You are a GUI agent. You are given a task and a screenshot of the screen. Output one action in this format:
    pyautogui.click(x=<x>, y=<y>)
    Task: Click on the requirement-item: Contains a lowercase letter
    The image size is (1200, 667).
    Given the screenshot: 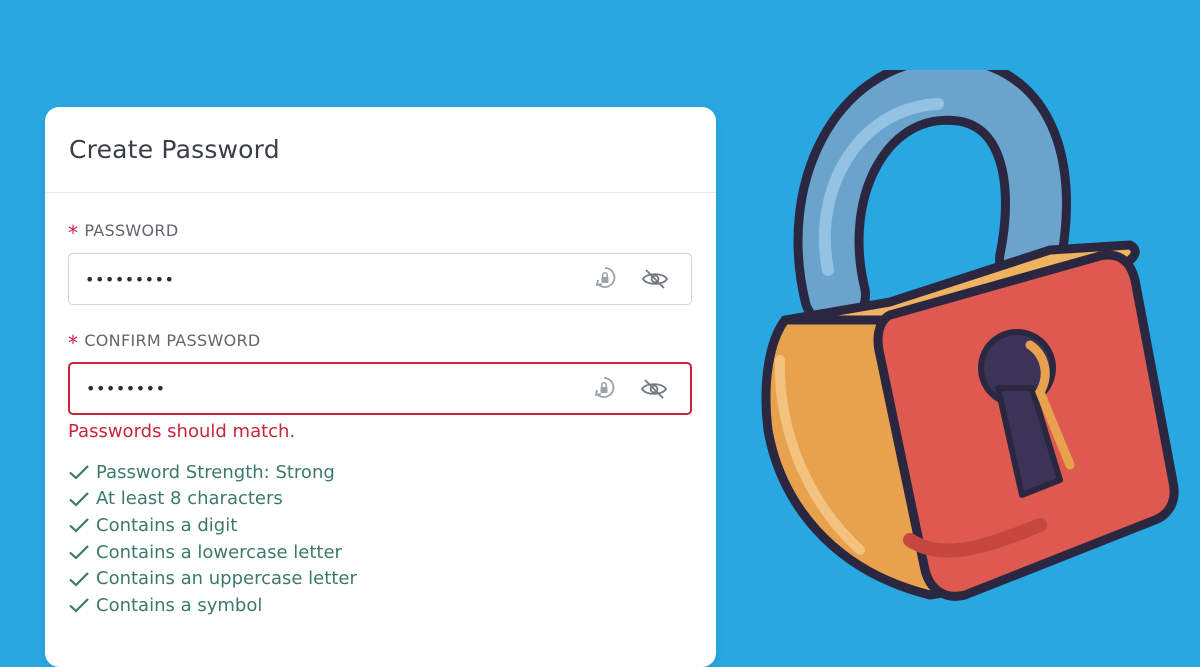 What is the action you would take?
    pyautogui.click(x=212, y=552)
    